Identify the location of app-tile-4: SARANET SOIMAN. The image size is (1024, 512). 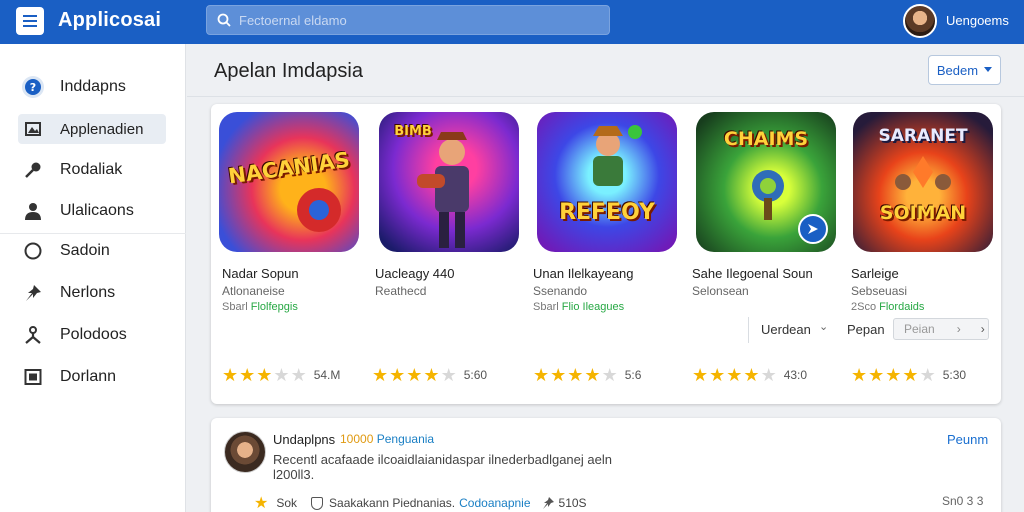
(923, 182).